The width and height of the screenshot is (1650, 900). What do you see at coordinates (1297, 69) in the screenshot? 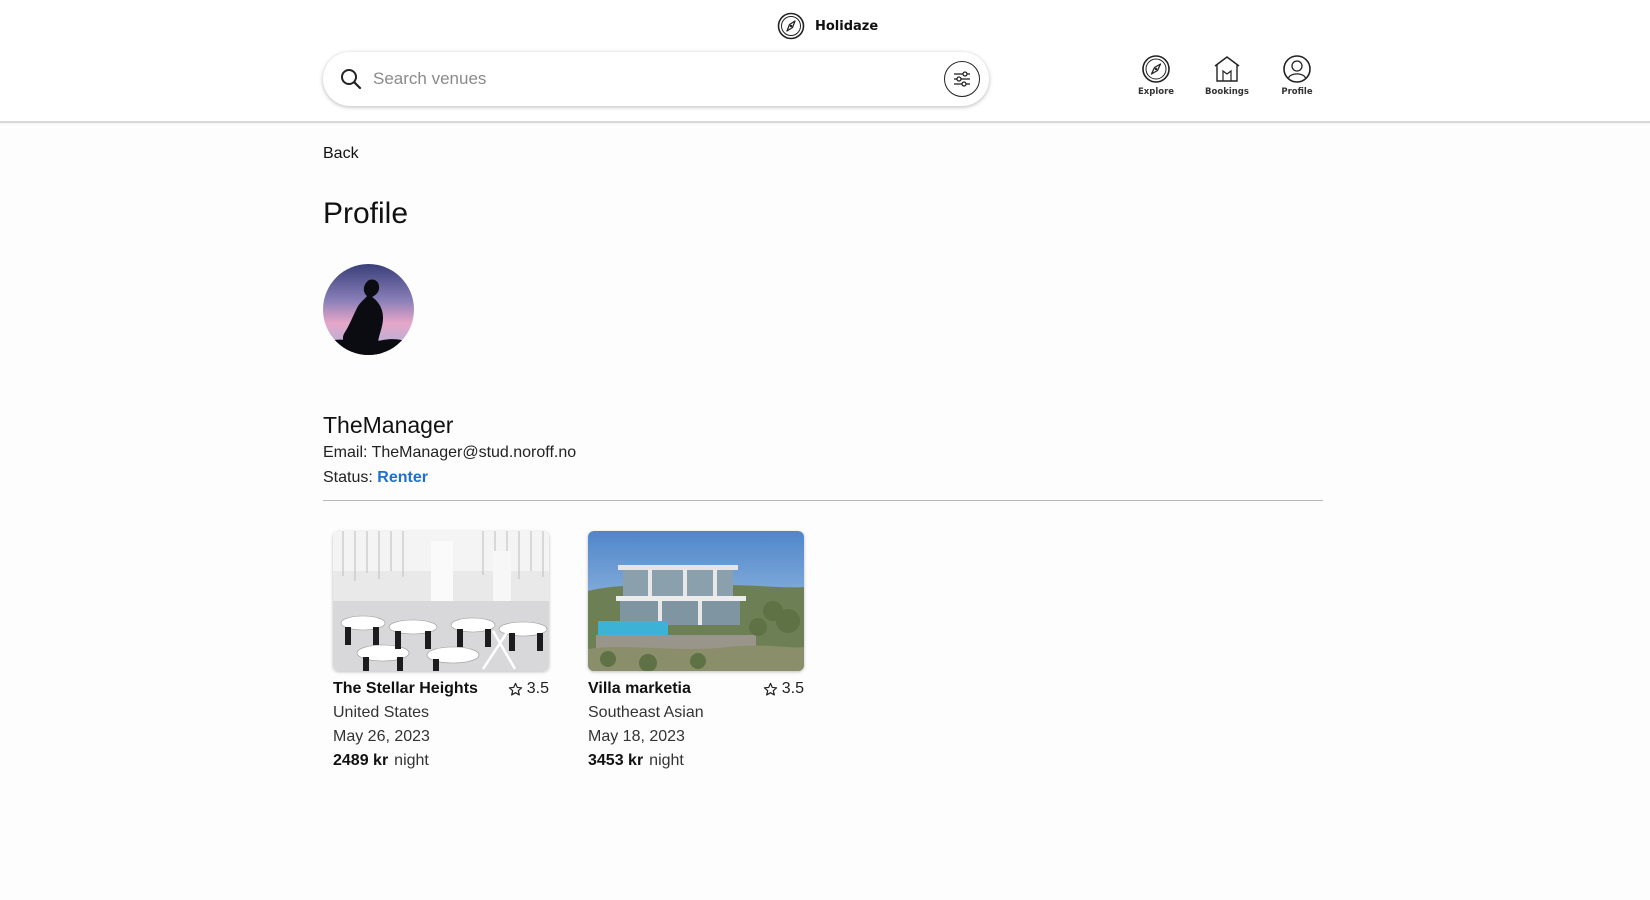
I see `user-icon` at bounding box center [1297, 69].